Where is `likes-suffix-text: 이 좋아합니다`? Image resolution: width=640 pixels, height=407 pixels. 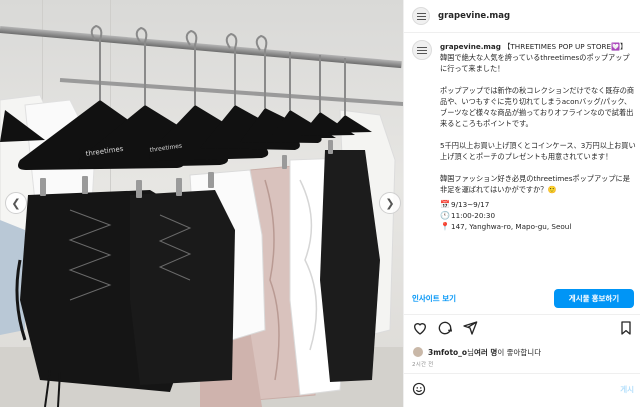 likes-suffix-text: 이 좋아합니다 is located at coordinates (519, 352).